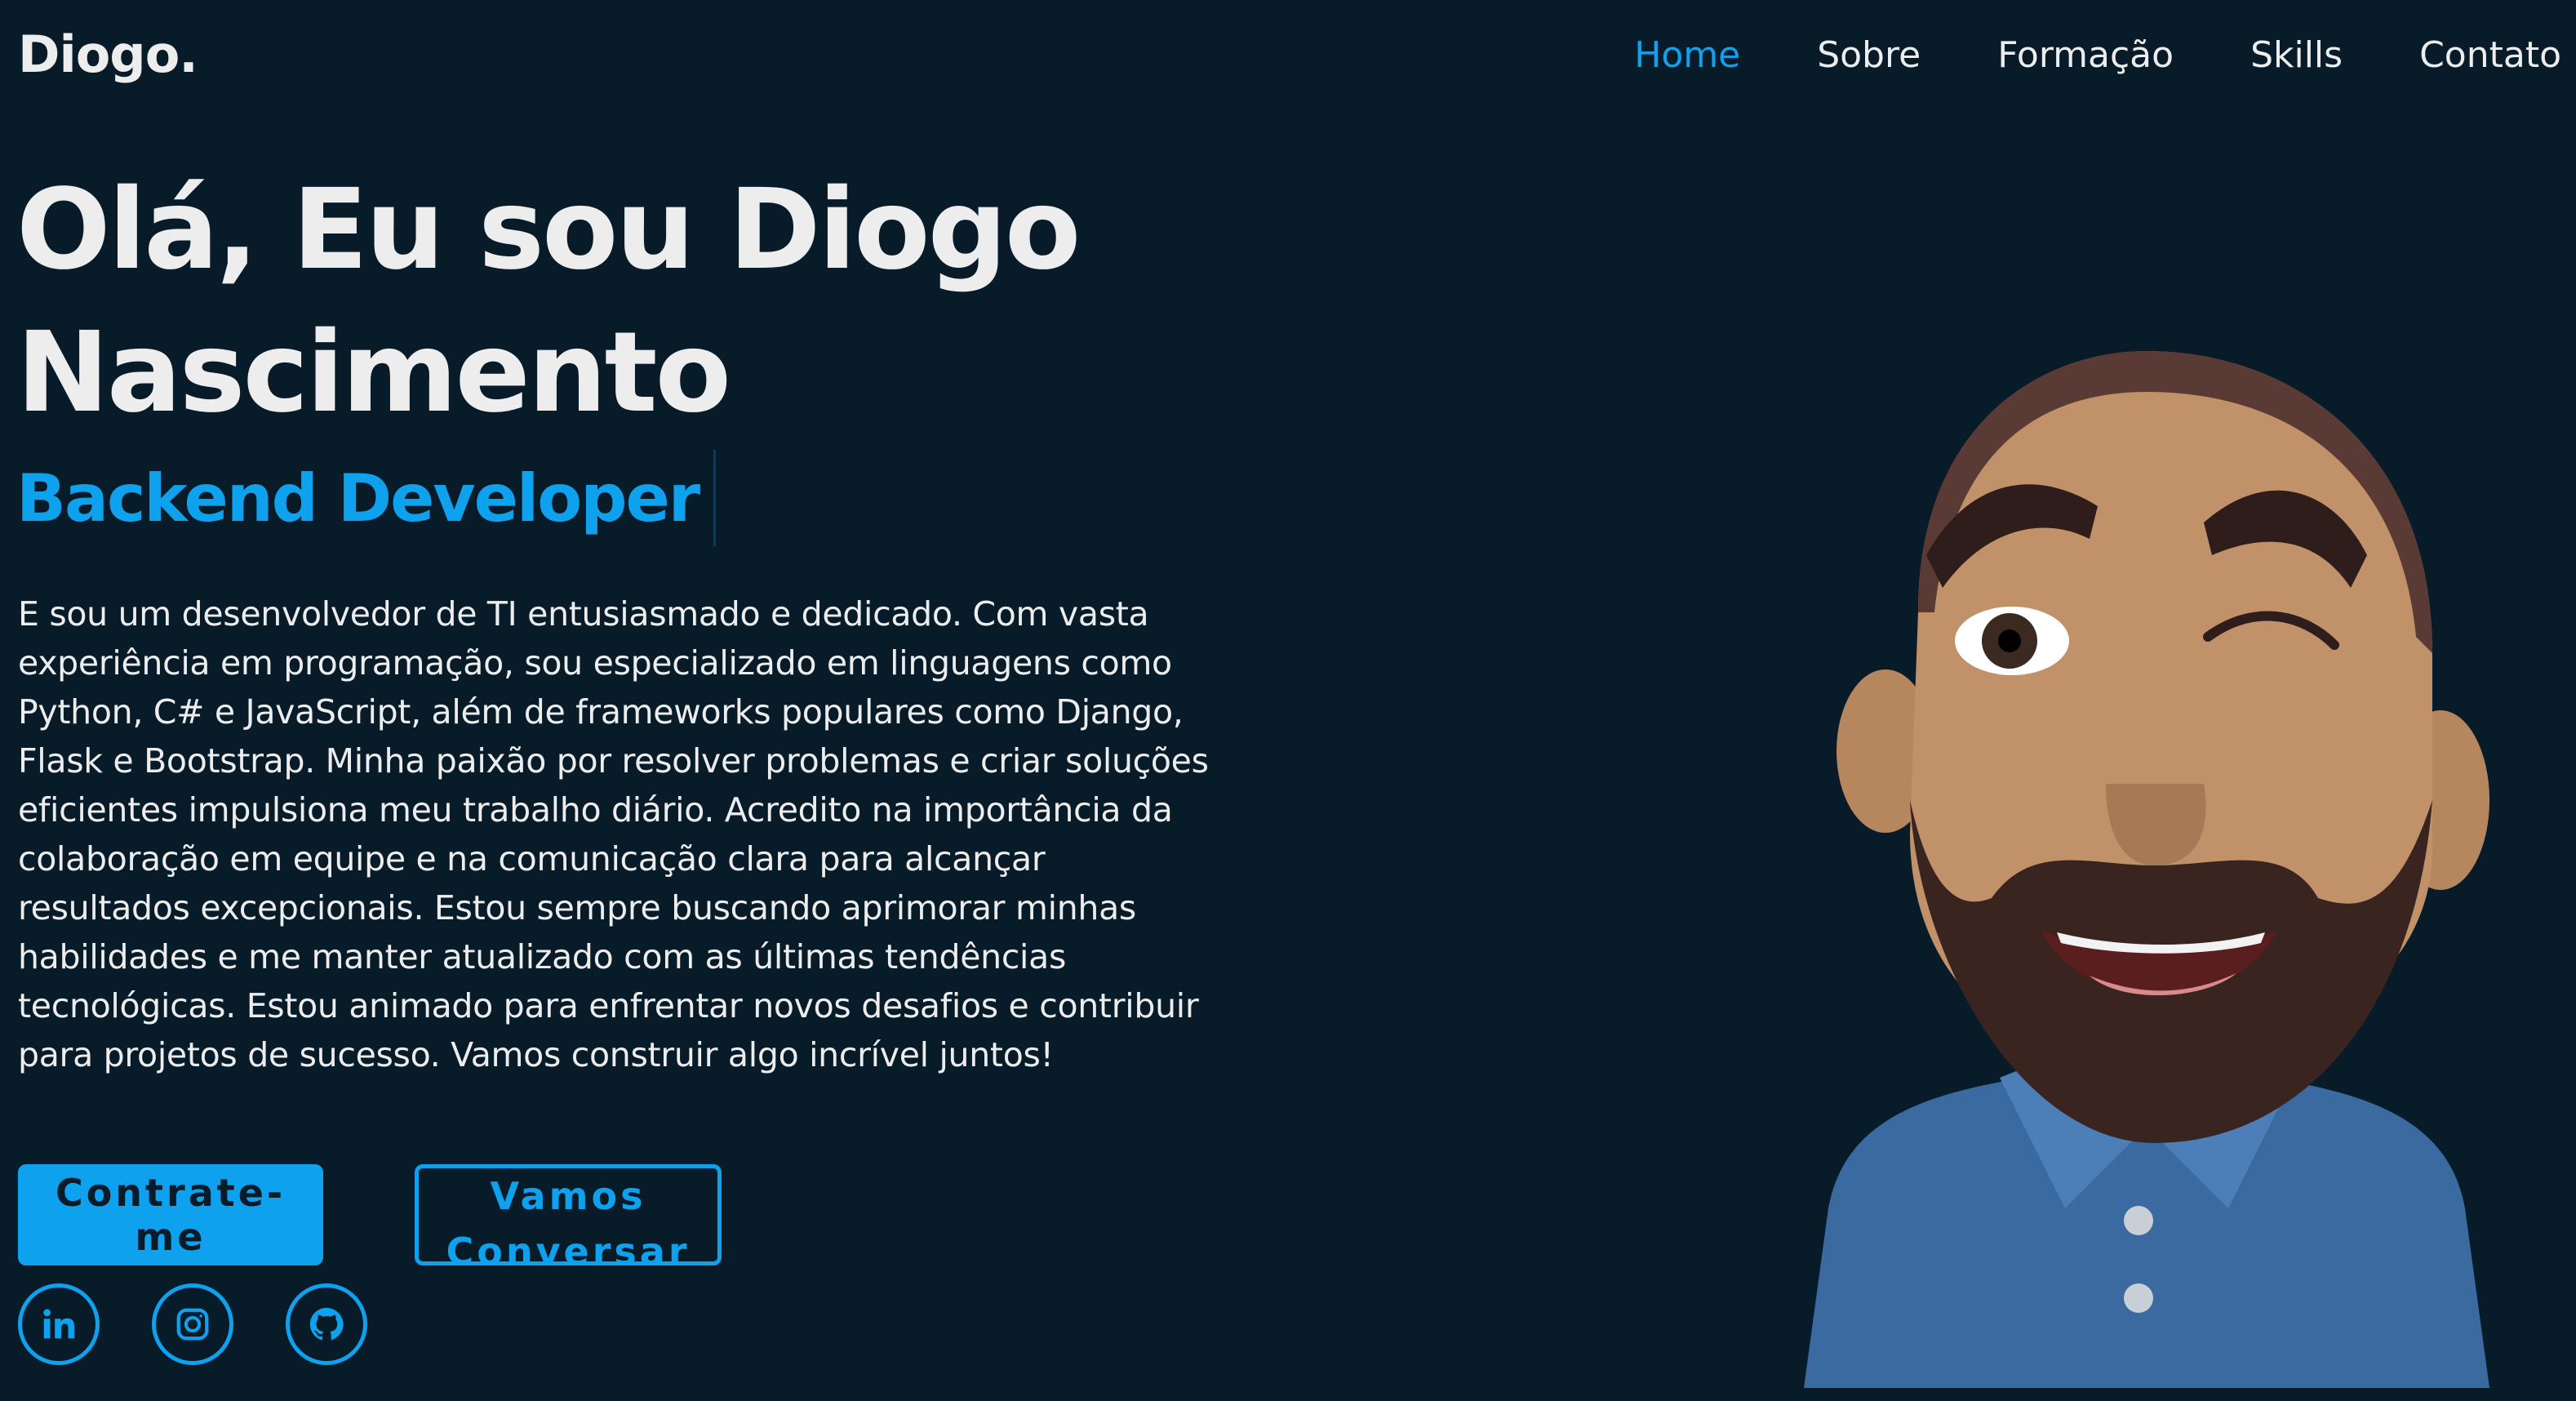 Image resolution: width=2576 pixels, height=1401 pixels. I want to click on nav-link-skills: Skills, so click(2296, 55).